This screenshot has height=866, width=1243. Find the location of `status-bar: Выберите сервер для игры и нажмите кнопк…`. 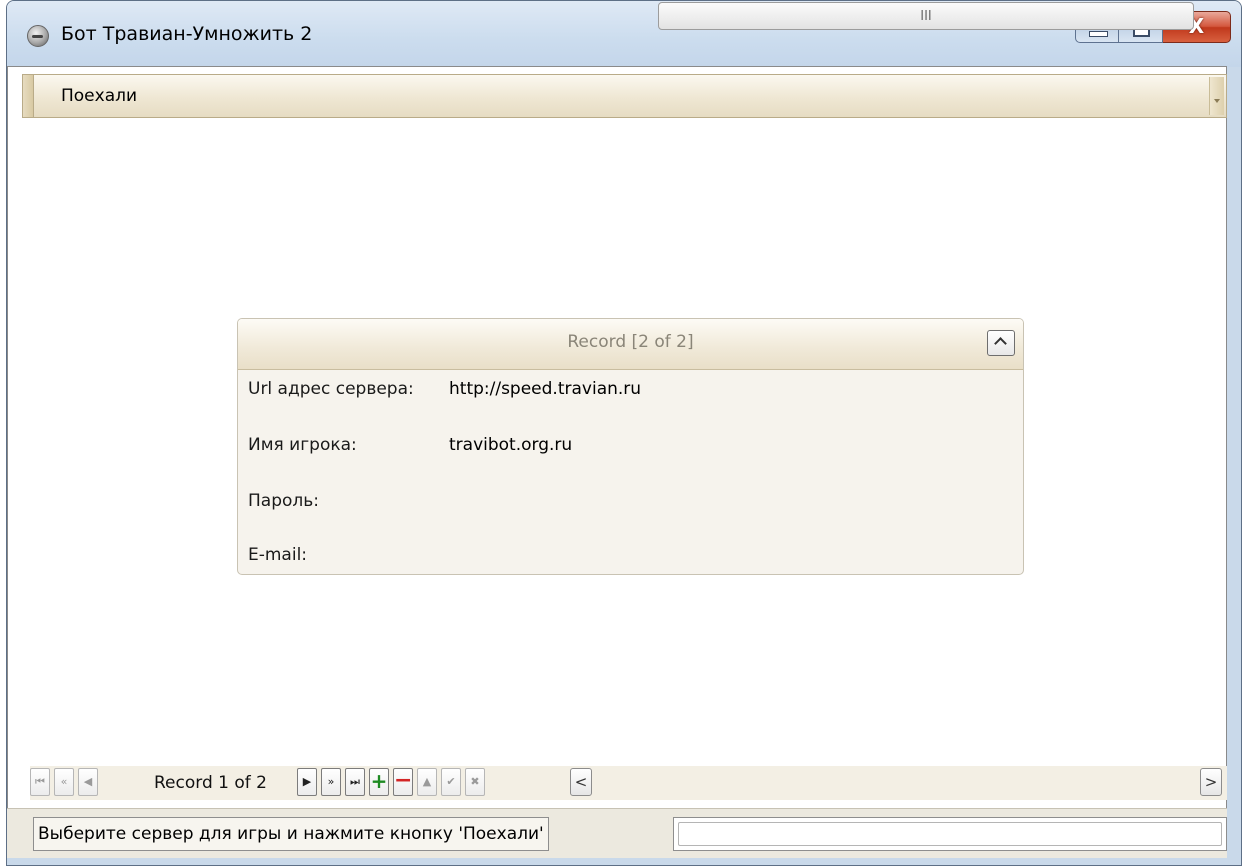

status-bar: Выберите сервер для игры и нажмите кнопк… is located at coordinates (617, 833).